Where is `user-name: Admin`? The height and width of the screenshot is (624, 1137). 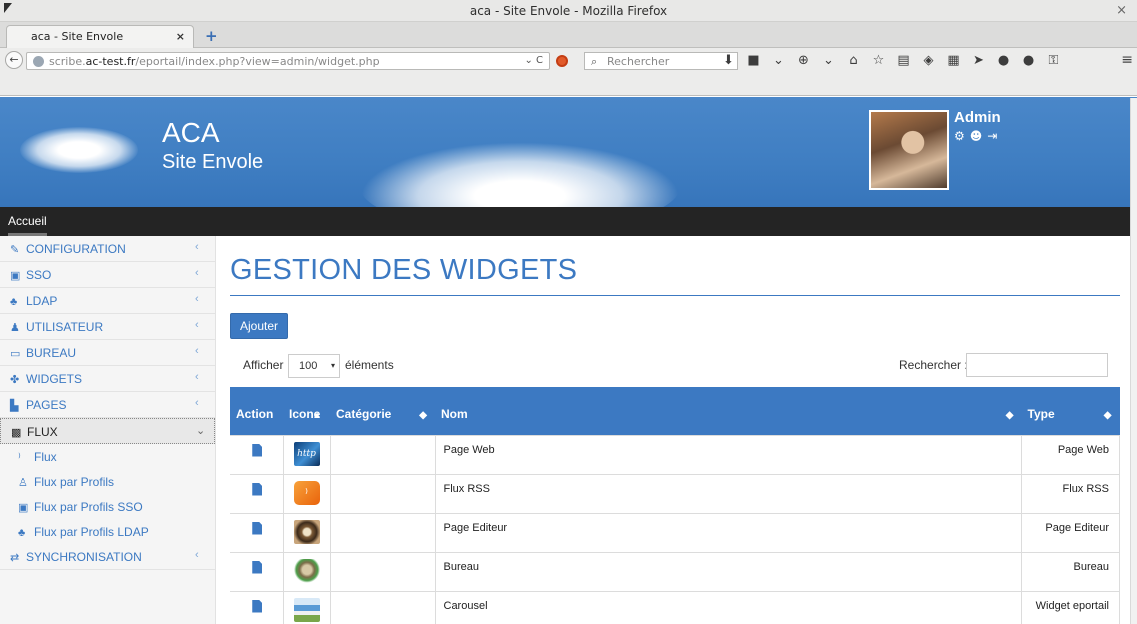
user-name: Admin is located at coordinates (977, 117).